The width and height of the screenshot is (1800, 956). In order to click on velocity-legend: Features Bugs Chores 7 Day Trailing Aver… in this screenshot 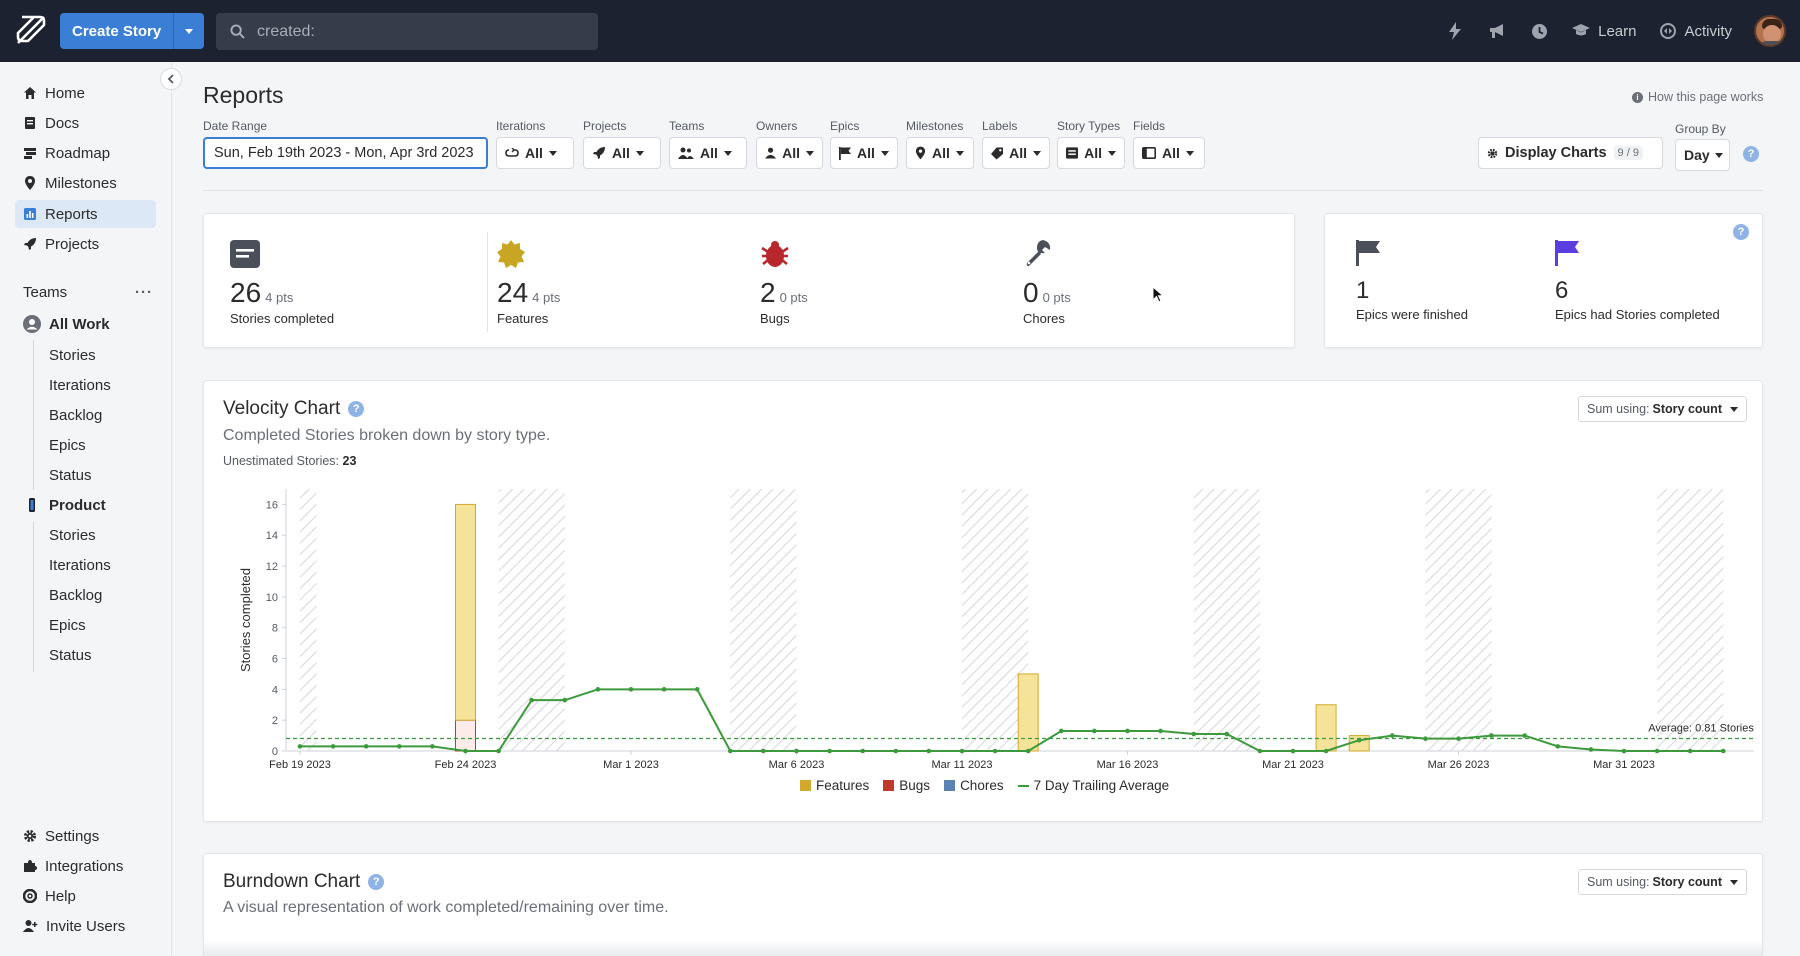, I will do `click(984, 785)`.